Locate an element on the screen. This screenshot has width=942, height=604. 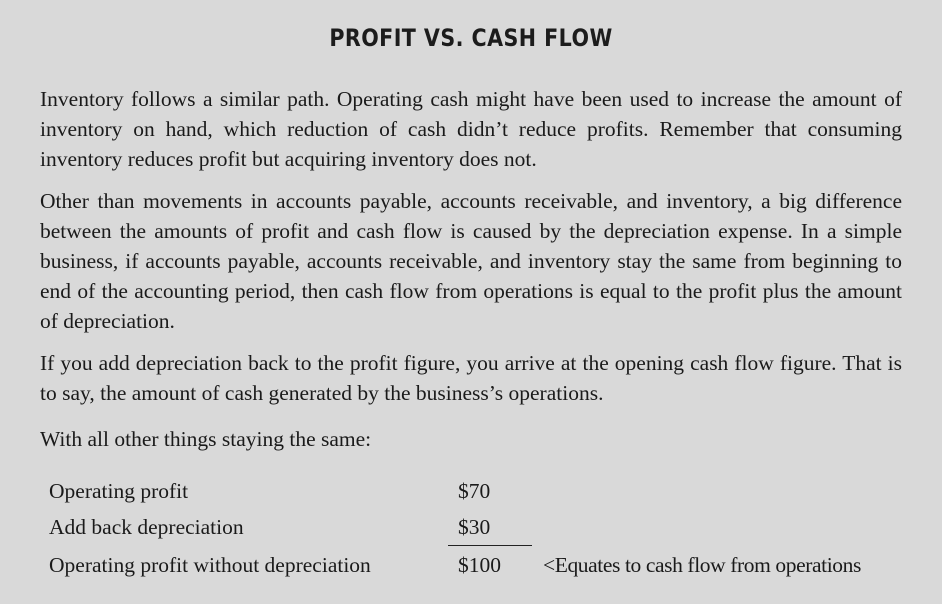
sum-rule is located at coordinates (490, 545).